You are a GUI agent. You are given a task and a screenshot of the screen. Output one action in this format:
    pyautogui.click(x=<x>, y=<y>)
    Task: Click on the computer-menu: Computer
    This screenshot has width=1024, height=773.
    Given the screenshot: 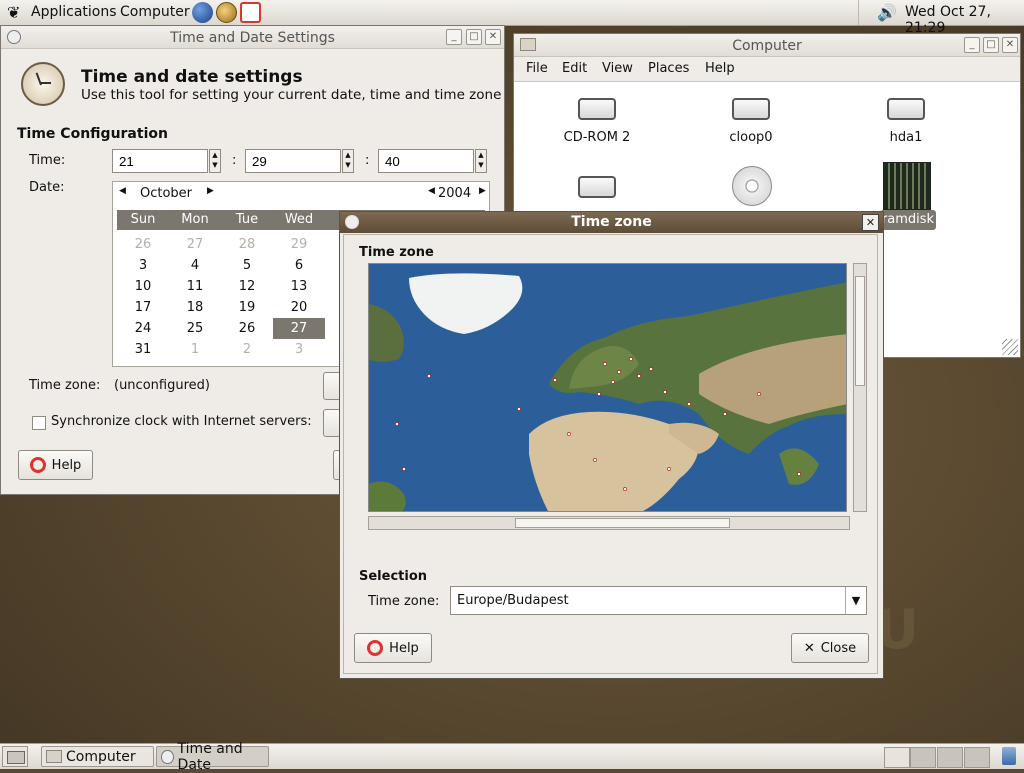 What is the action you would take?
    pyautogui.click(x=155, y=12)
    